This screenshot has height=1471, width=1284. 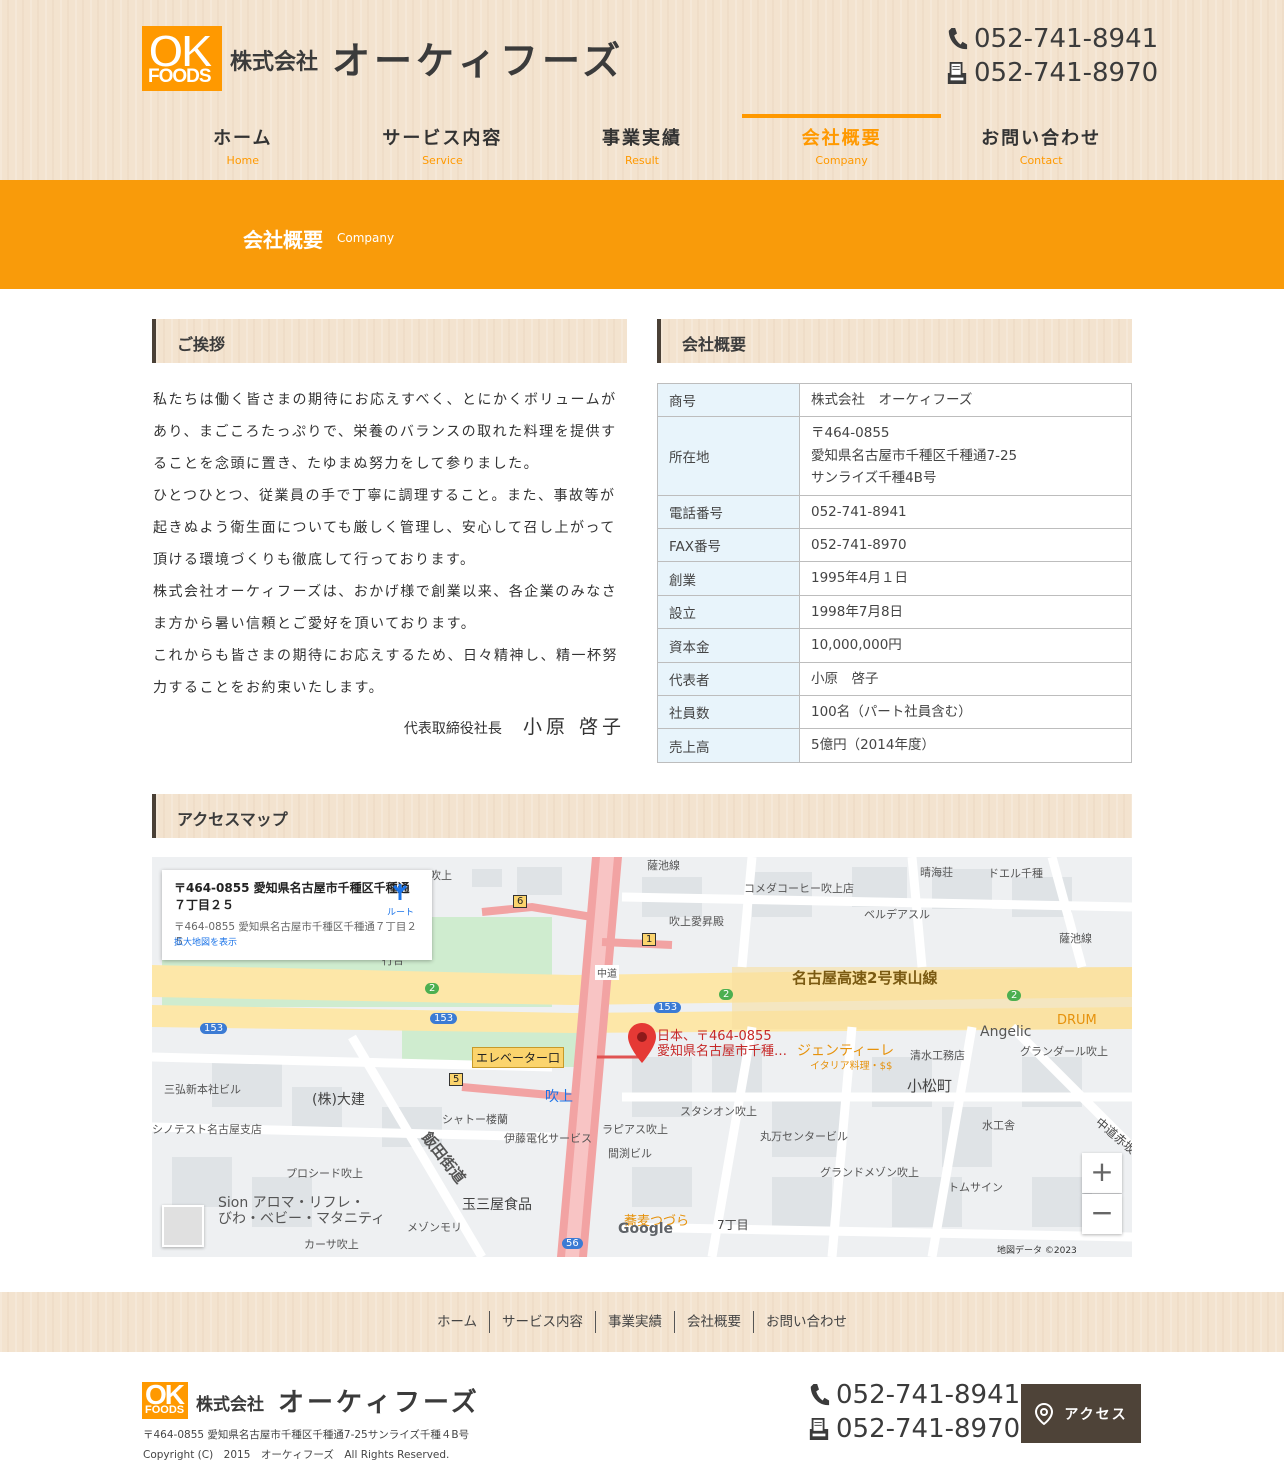 What do you see at coordinates (180, 76) in the screenshot?
I see `logo-foods-text: FOODS` at bounding box center [180, 76].